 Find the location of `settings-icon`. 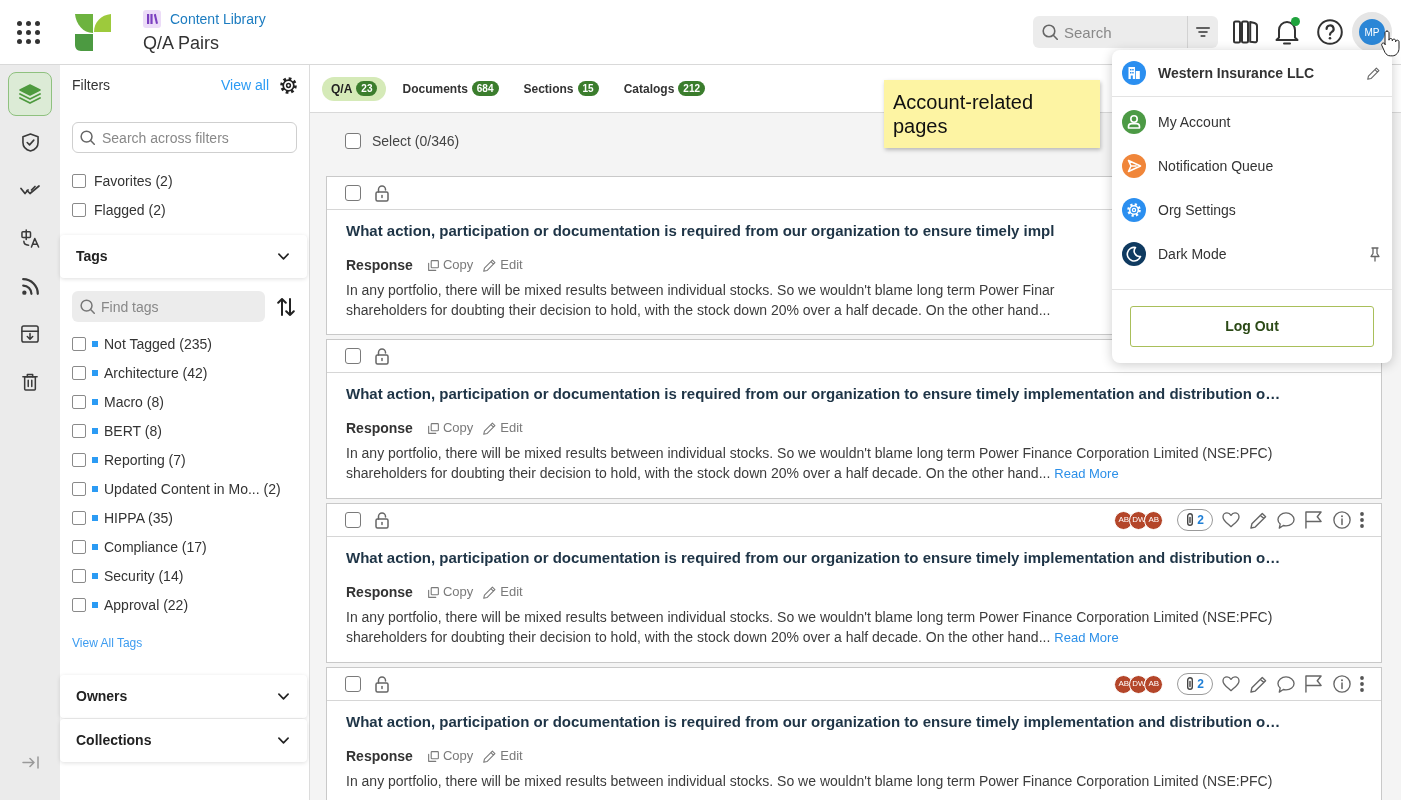

settings-icon is located at coordinates (288, 85).